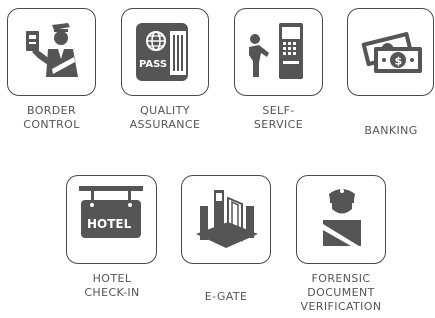 Image resolution: width=435 pixels, height=318 pixels. Describe the element at coordinates (112, 285) in the screenshot. I see `label-hotel-check-in: HOTEL CHECK-IN` at that location.